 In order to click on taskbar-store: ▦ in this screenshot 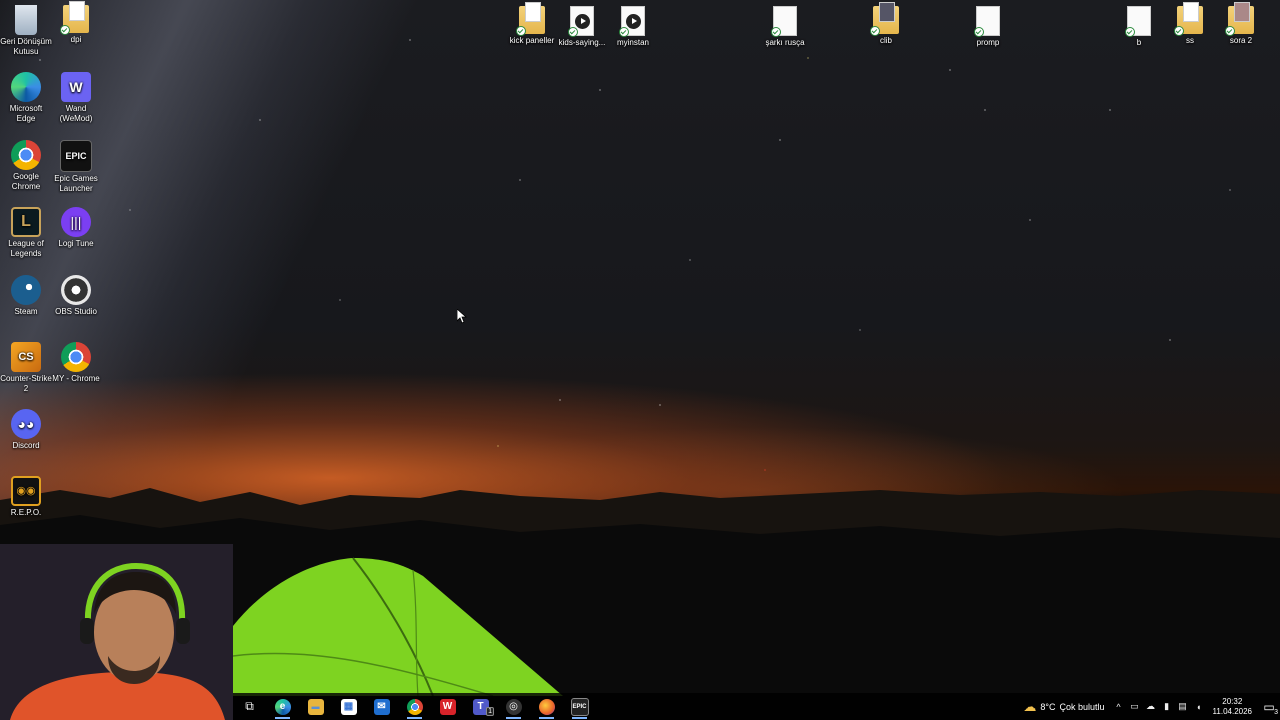, I will do `click(348, 706)`.